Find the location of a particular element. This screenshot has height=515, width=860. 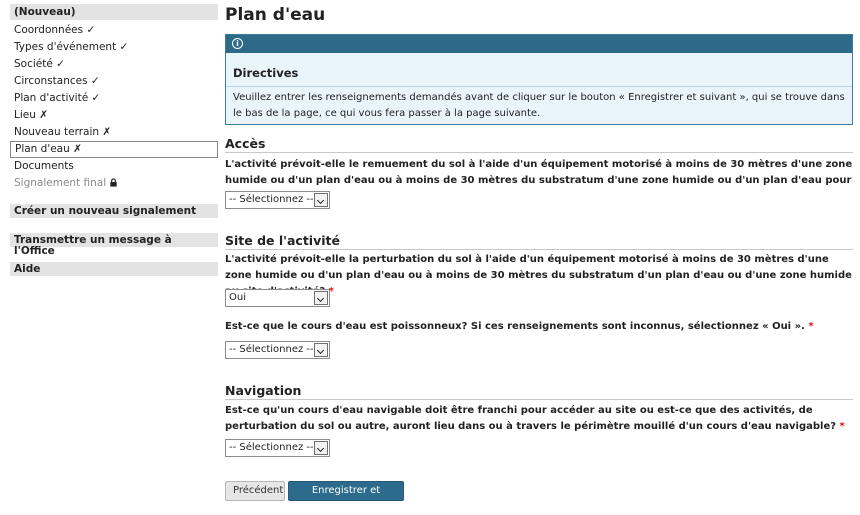

sidebar-item-nouveau-terrain: Nouveau terrain ✗ is located at coordinates (114, 132).